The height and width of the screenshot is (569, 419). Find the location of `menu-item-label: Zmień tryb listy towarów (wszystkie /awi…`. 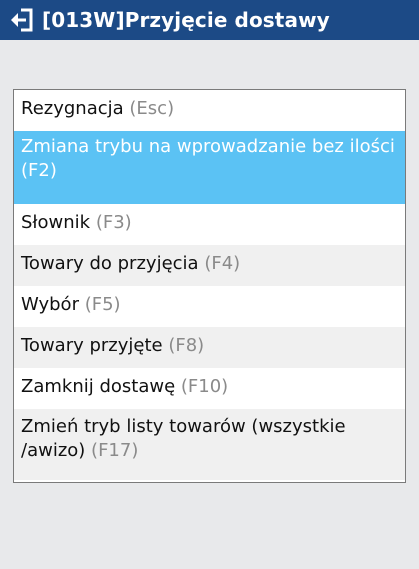

menu-item-label: Zmień tryb listy towarów (wszystkie /awi… is located at coordinates (183, 438).